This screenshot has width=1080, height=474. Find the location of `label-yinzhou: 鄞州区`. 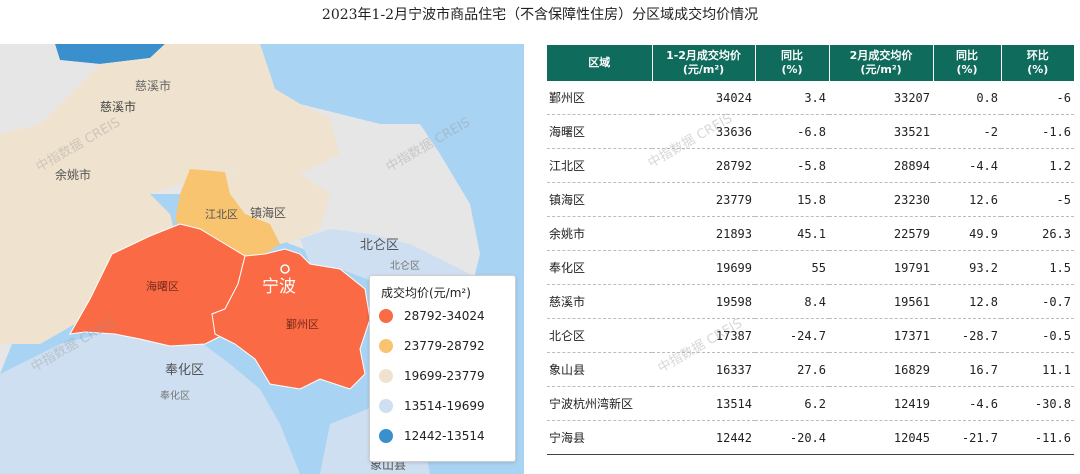

label-yinzhou: 鄞州区 is located at coordinates (302, 324).